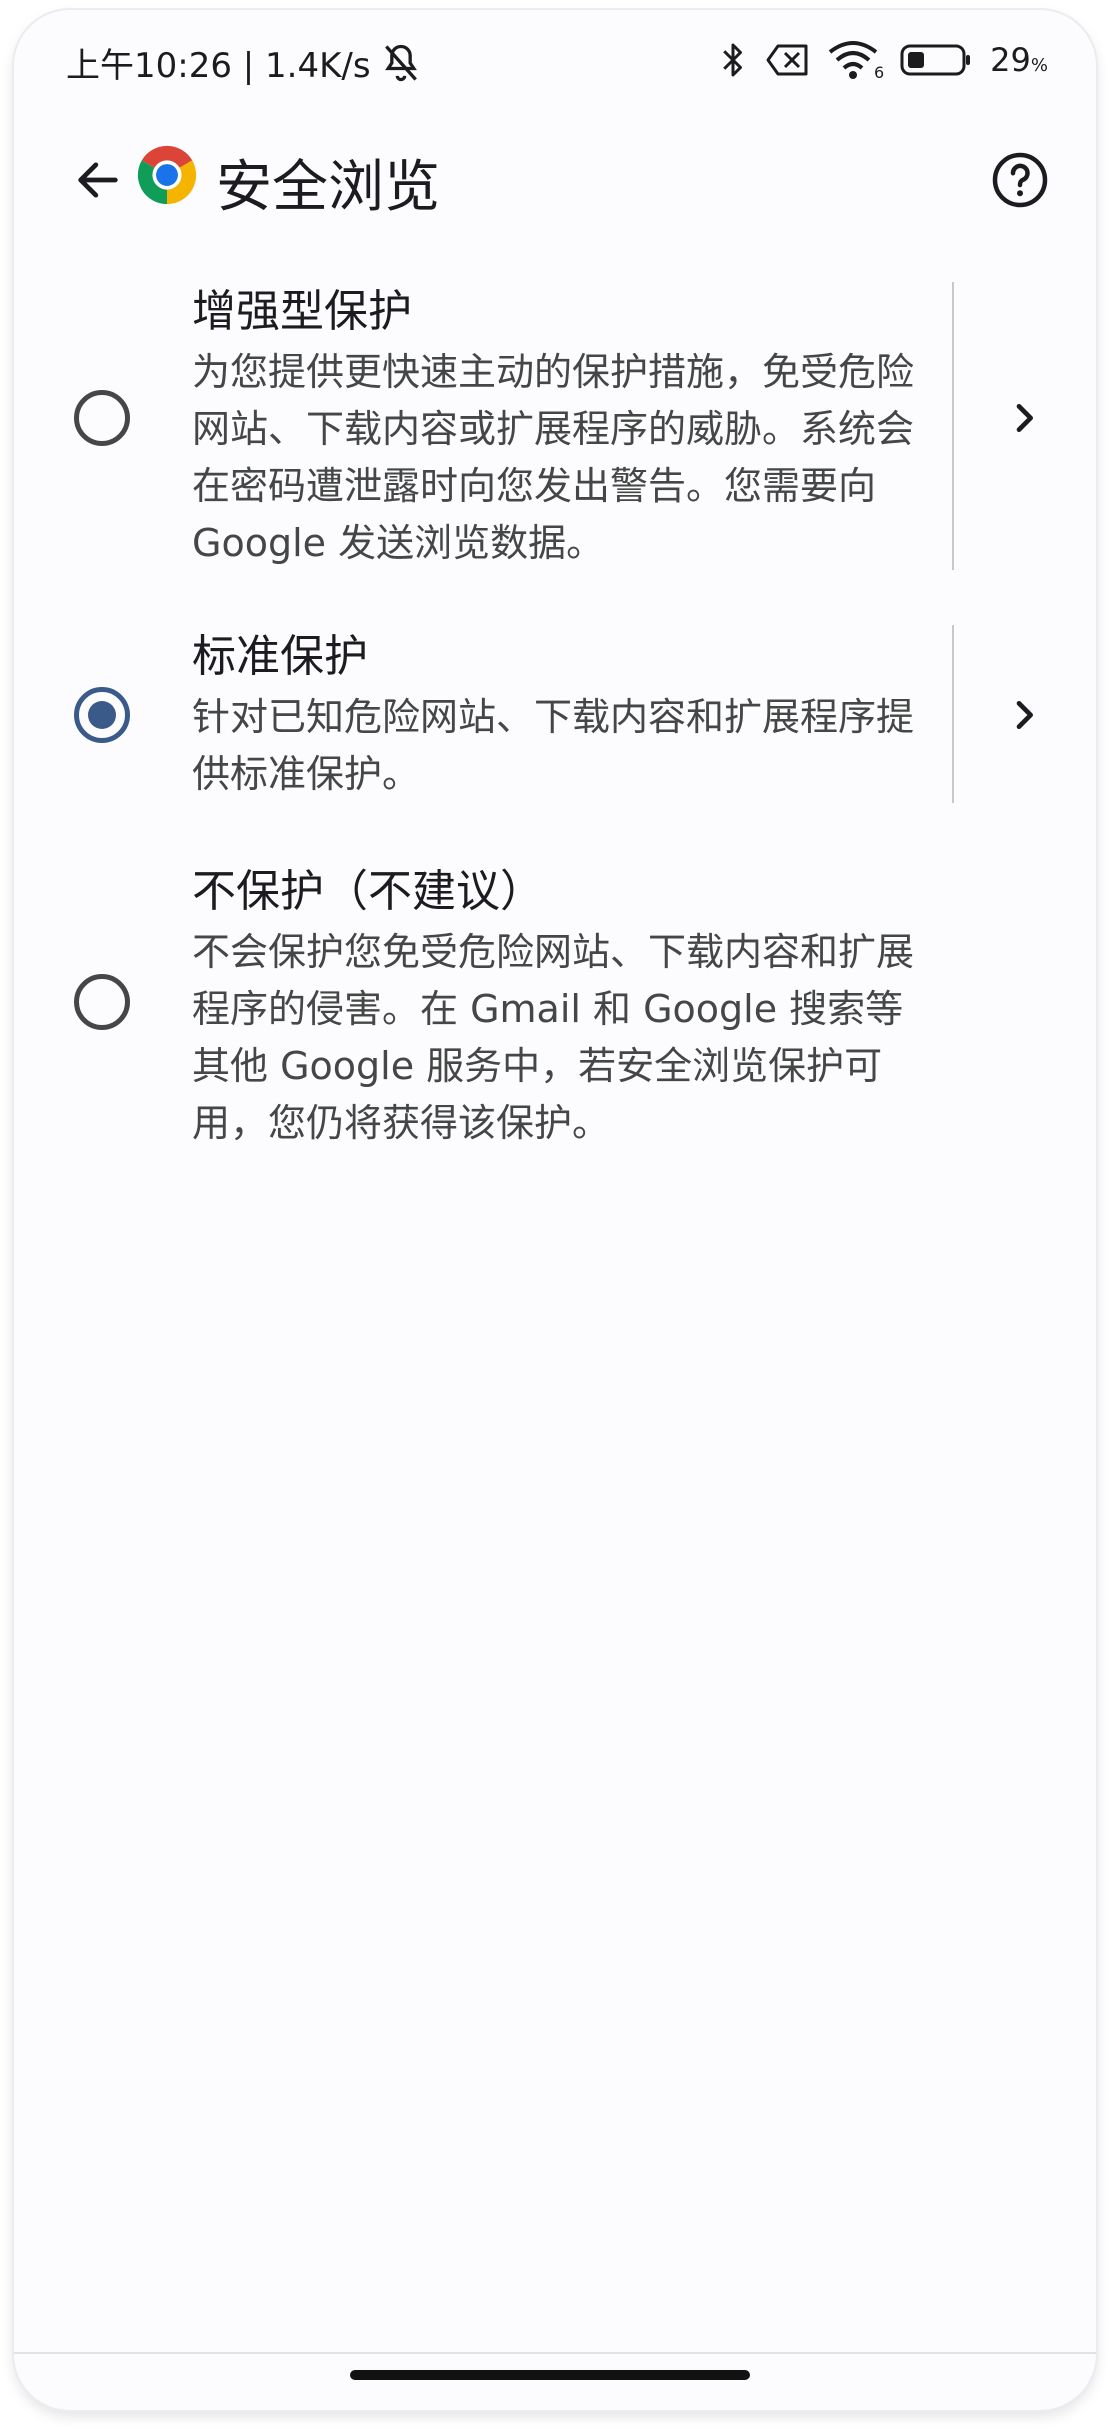 This screenshot has width=1110, height=2430. Describe the element at coordinates (935, 60) in the screenshot. I see `battery-icon` at that location.